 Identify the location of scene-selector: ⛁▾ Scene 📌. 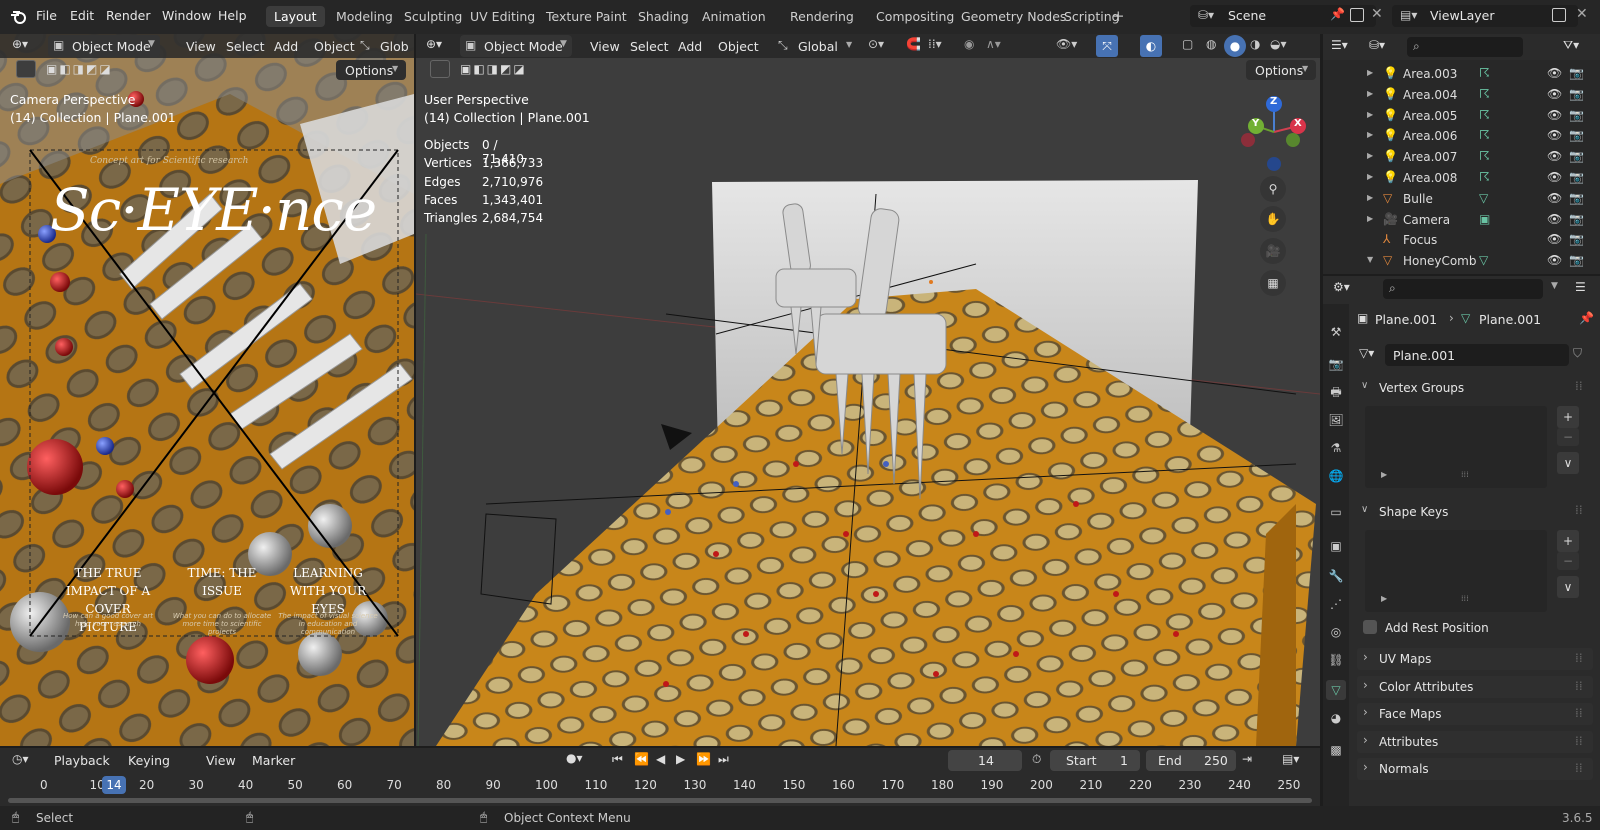
(1283, 16).